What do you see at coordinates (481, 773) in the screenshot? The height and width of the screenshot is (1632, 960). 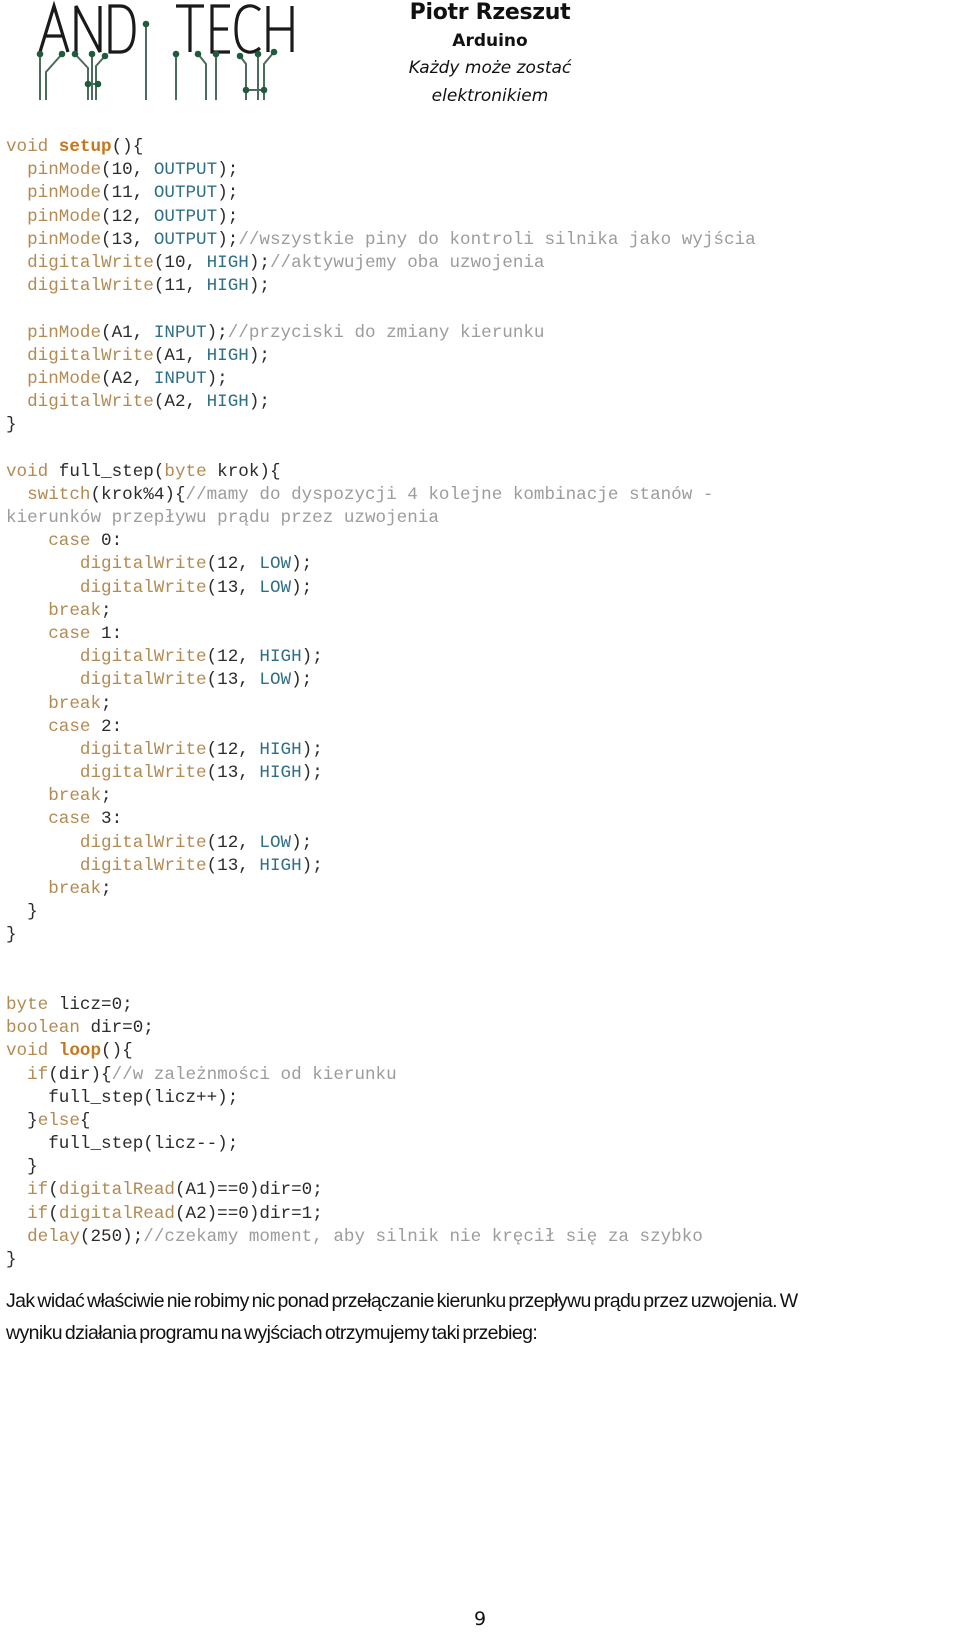 I see `code-line: digitalWrite(13, HIGH);` at bounding box center [481, 773].